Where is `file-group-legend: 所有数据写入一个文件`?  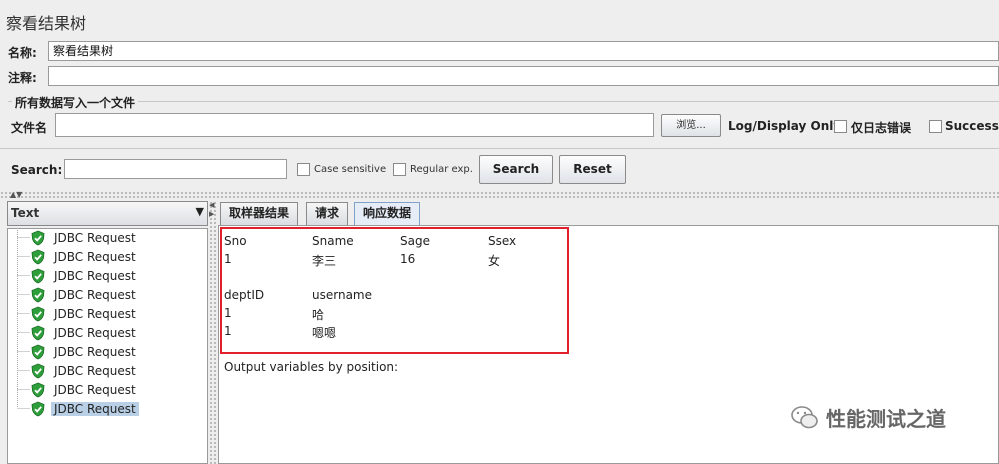 file-group-legend: 所有数据写入一个文件 is located at coordinates (75, 102).